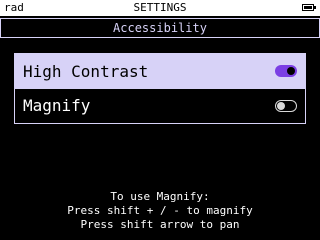 The height and width of the screenshot is (240, 320). I want to click on setting-label: Magnify, so click(57, 105).